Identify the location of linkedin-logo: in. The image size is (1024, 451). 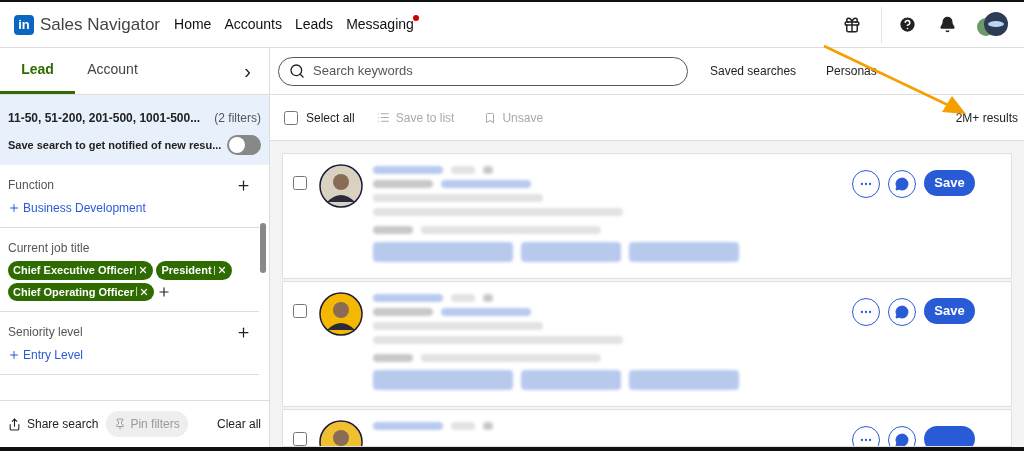
(24, 24).